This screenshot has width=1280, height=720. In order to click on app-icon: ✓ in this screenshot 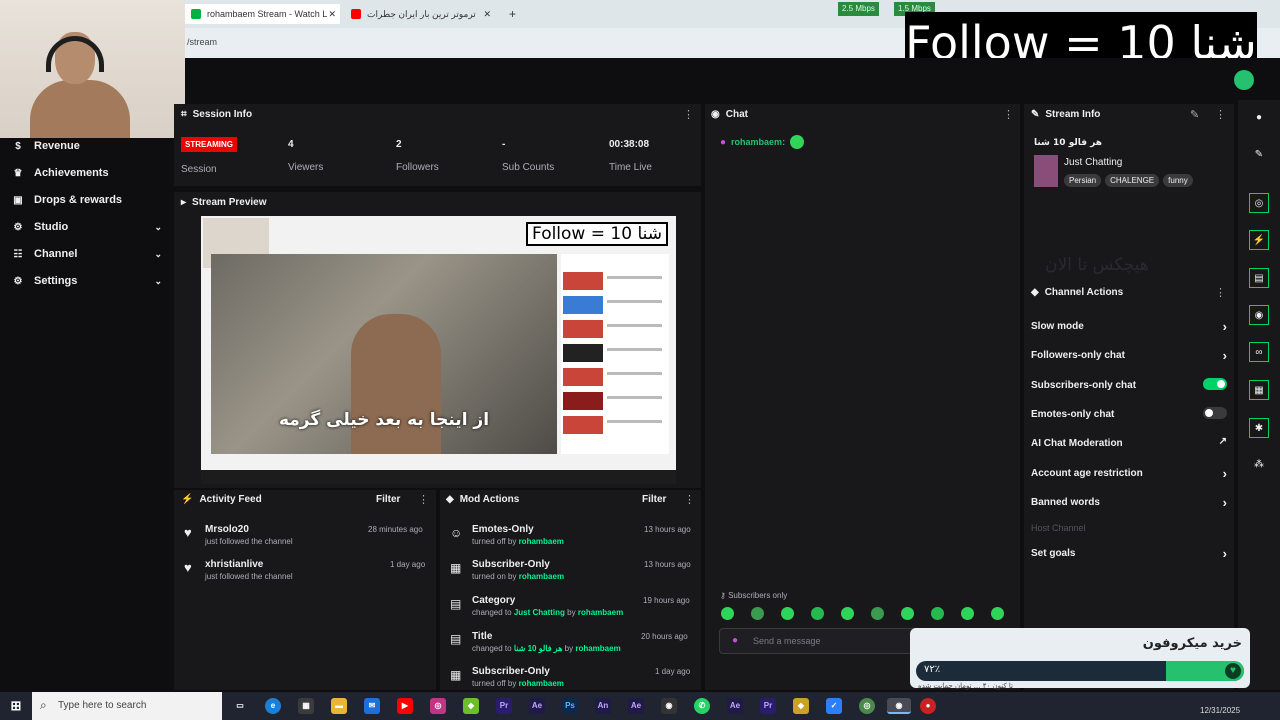, I will do `click(834, 706)`.